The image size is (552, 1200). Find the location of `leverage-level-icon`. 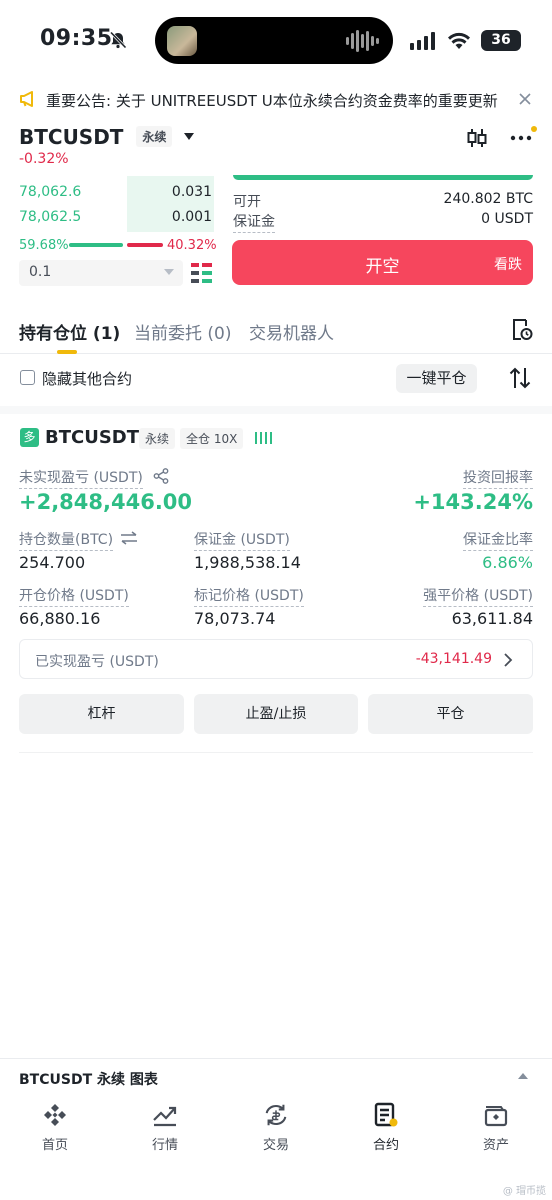

leverage-level-icon is located at coordinates (263, 438).